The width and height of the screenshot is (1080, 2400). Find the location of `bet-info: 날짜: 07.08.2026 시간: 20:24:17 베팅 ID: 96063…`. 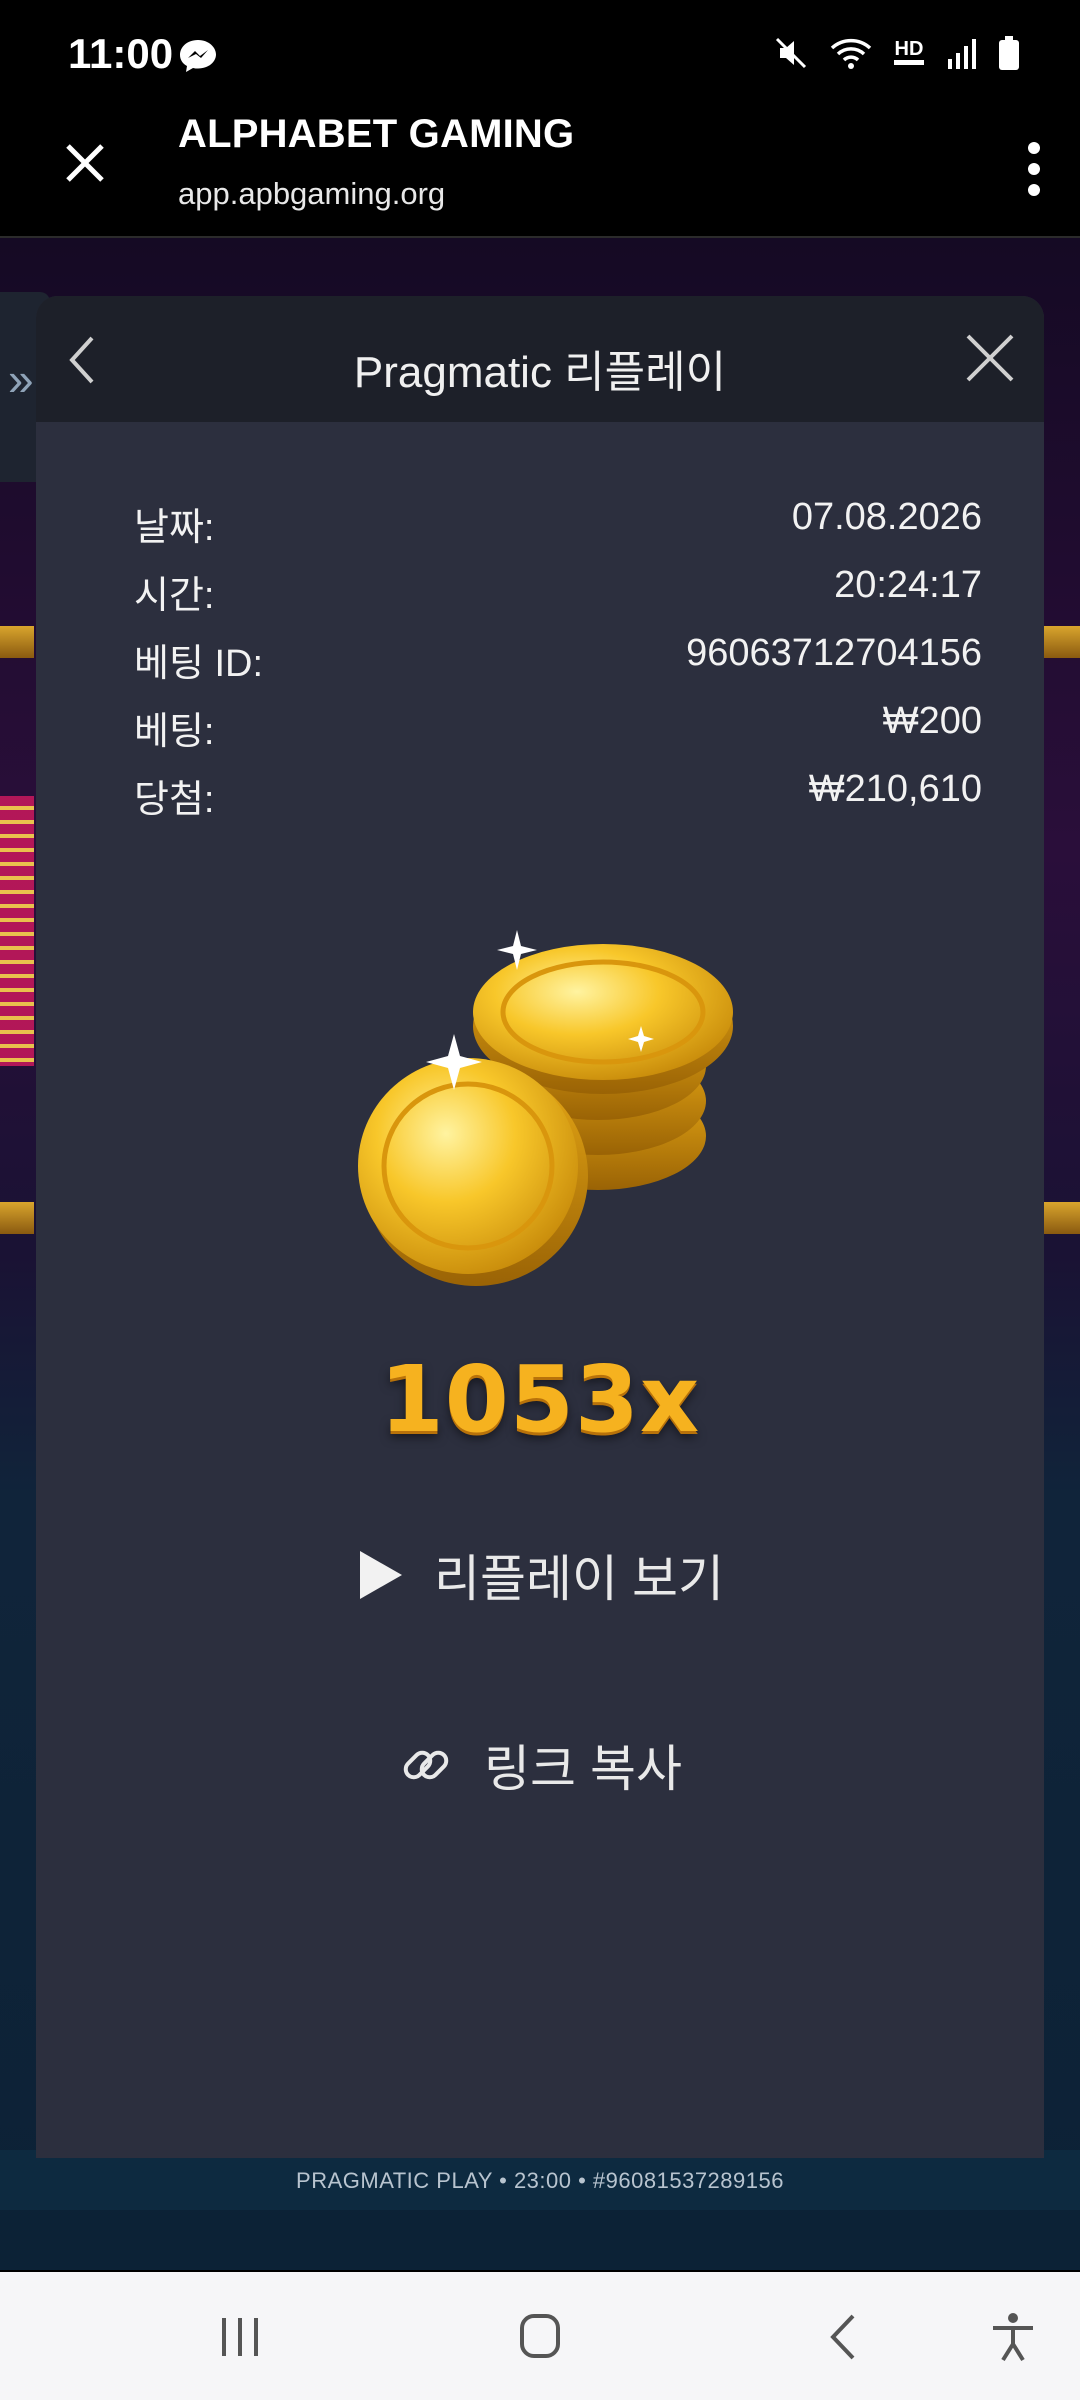

bet-info: 날짜: 07.08.2026 시간: 20:24:17 베팅 ID: 96063… is located at coordinates (558, 666).